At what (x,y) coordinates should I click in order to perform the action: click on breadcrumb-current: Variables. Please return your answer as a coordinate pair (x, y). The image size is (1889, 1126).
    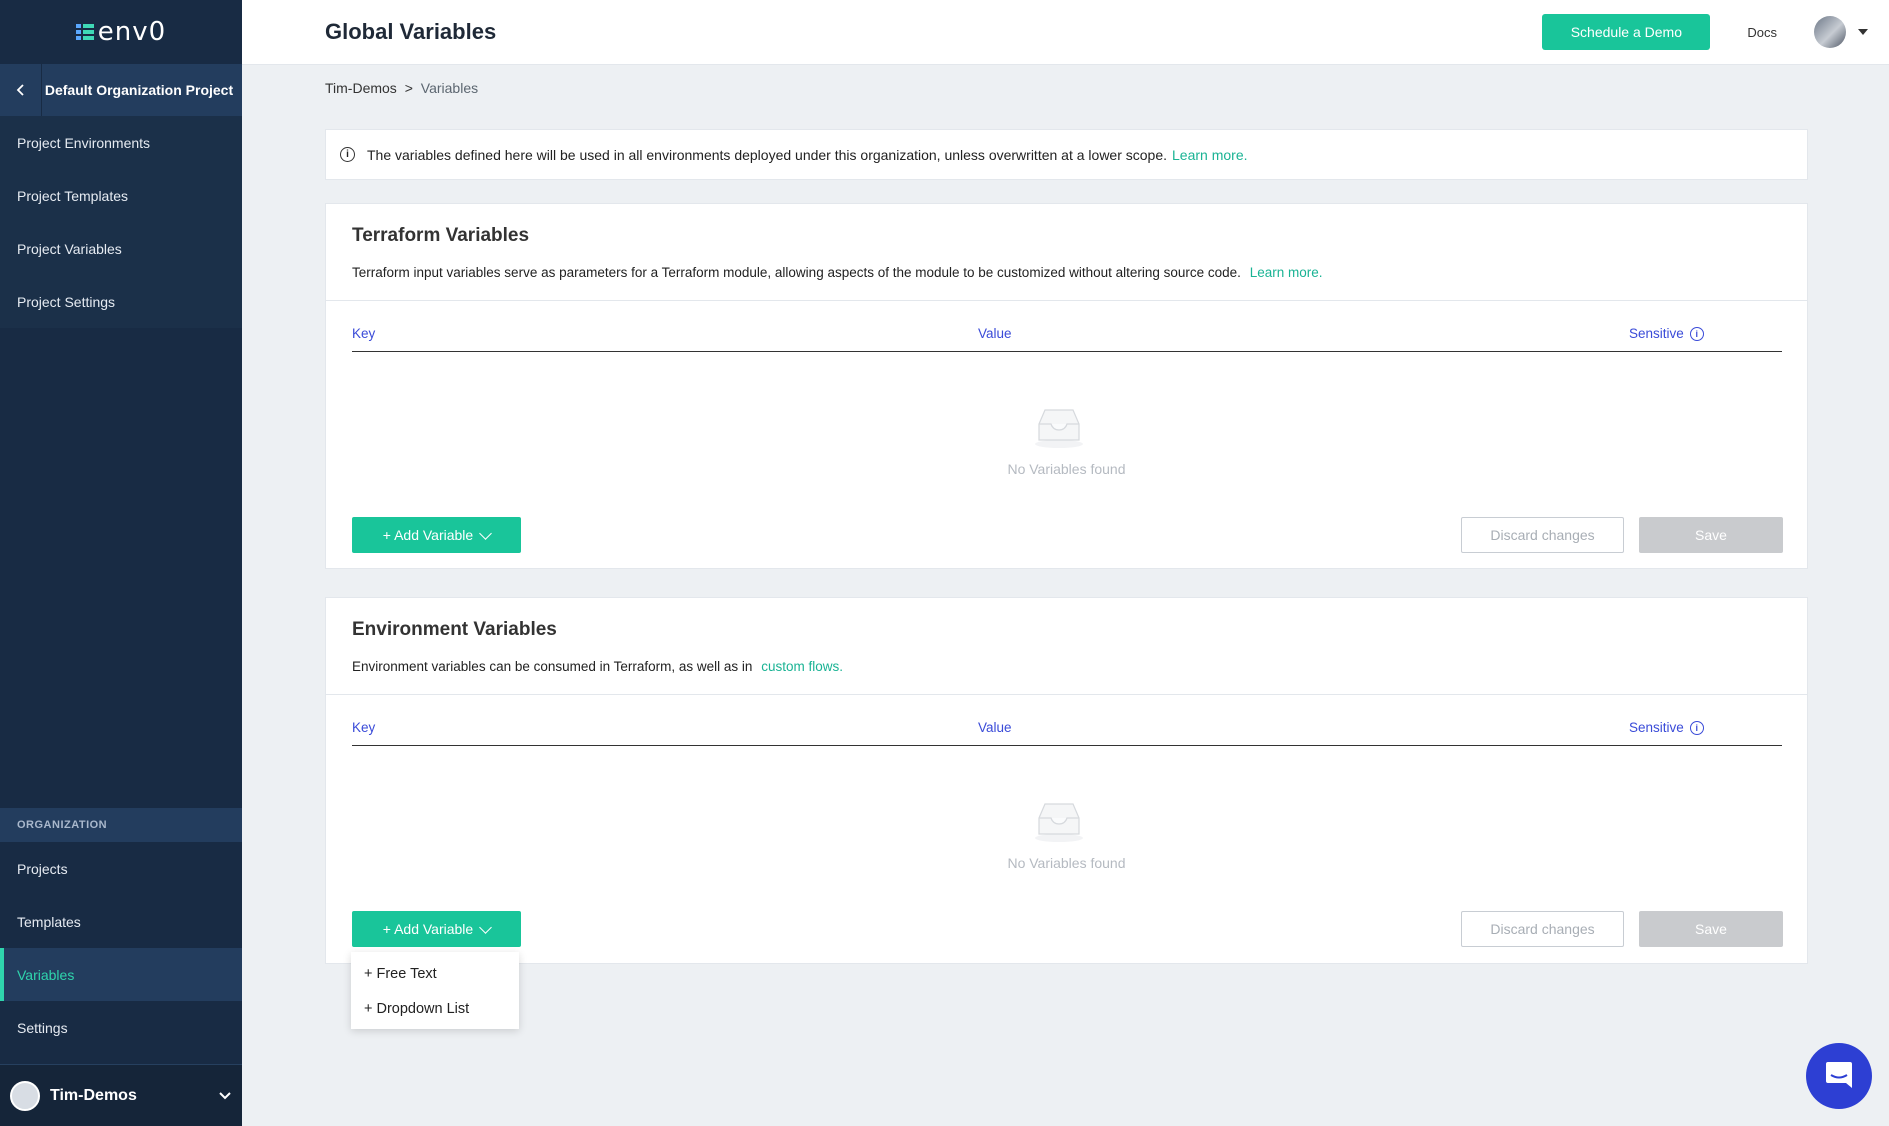
    Looking at the image, I should click on (449, 88).